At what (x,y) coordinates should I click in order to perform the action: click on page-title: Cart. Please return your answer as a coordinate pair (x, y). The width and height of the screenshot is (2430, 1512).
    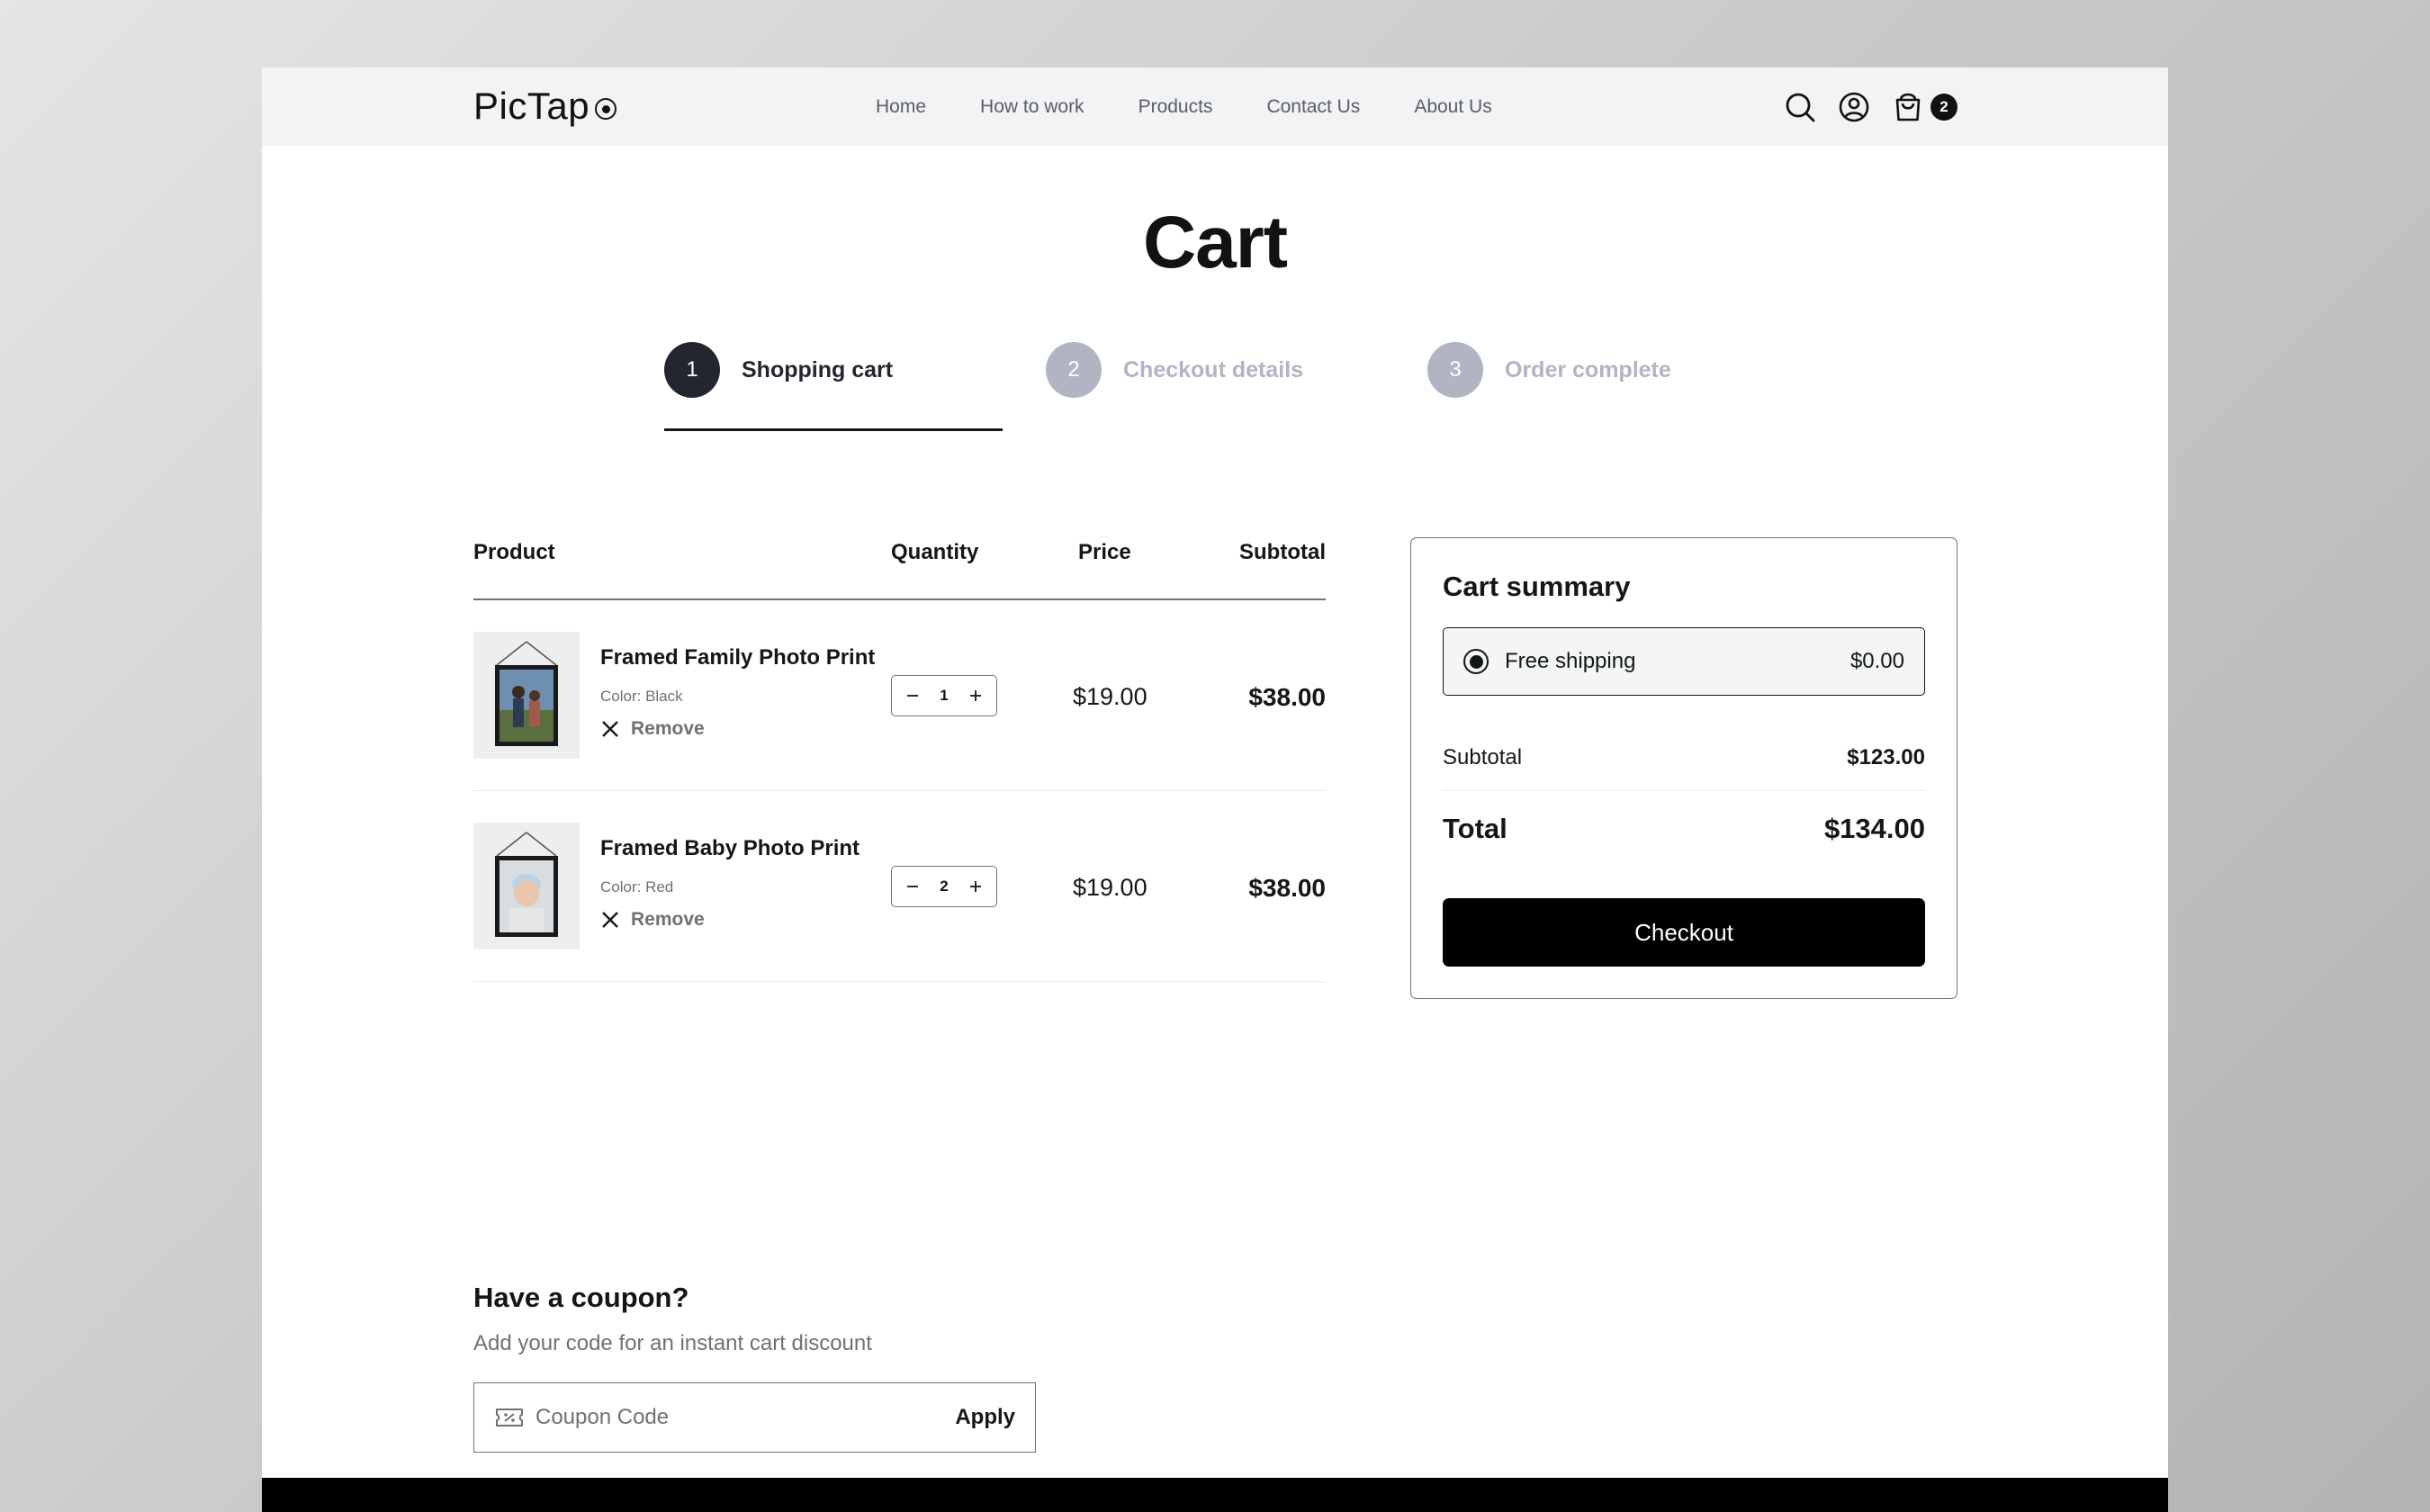
    Looking at the image, I should click on (1215, 243).